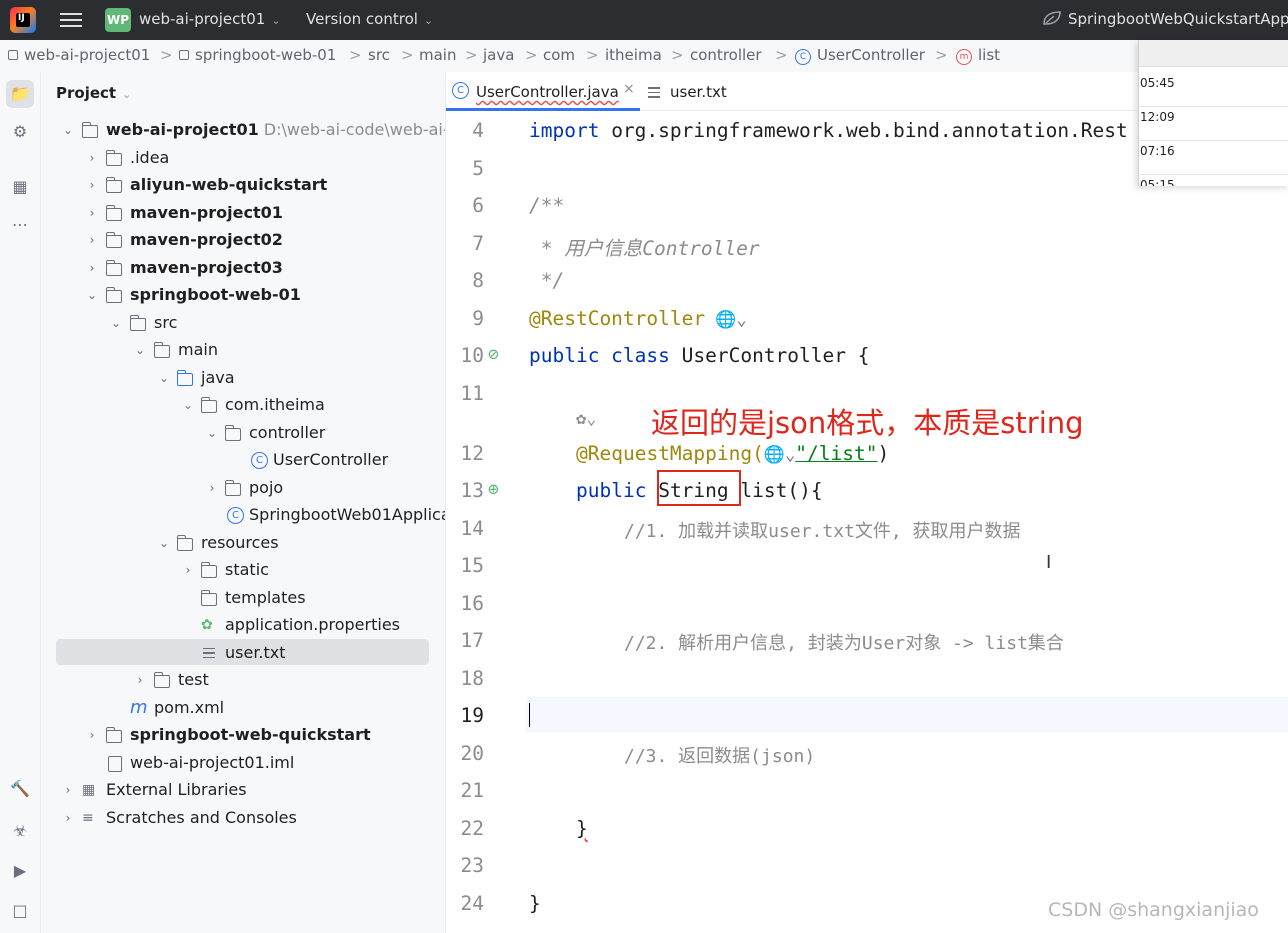 The image size is (1288, 933). I want to click on line-number: 22, so click(465, 828).